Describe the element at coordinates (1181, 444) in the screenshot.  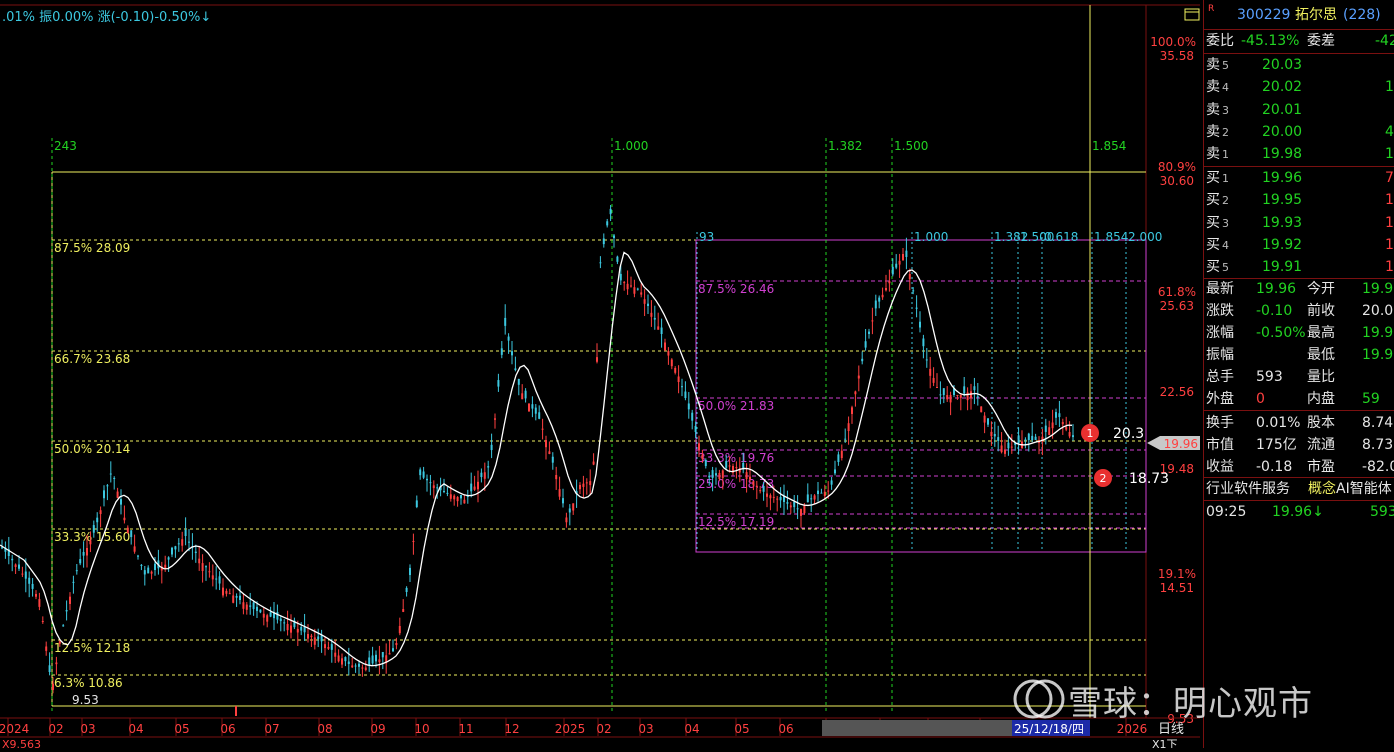
I see `current-price-tag-label: 19.96` at that location.